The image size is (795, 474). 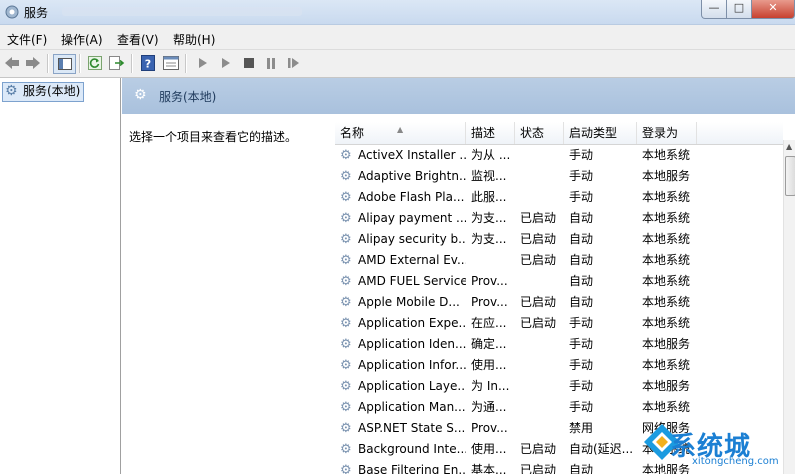 What do you see at coordinates (182, 11) in the screenshot?
I see `blurred-path` at bounding box center [182, 11].